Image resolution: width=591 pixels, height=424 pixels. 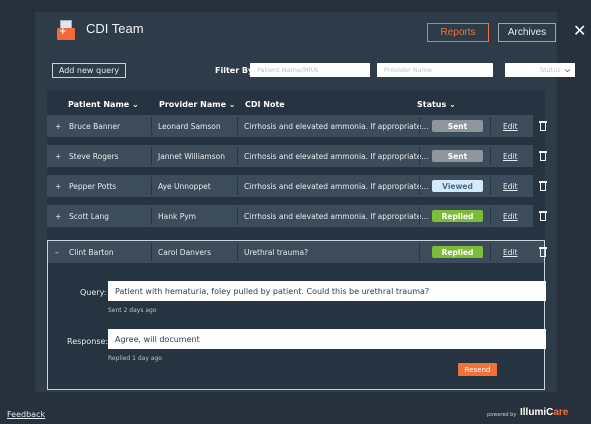 What do you see at coordinates (93, 186) in the screenshot?
I see `patient-name: Pepper Potts` at bounding box center [93, 186].